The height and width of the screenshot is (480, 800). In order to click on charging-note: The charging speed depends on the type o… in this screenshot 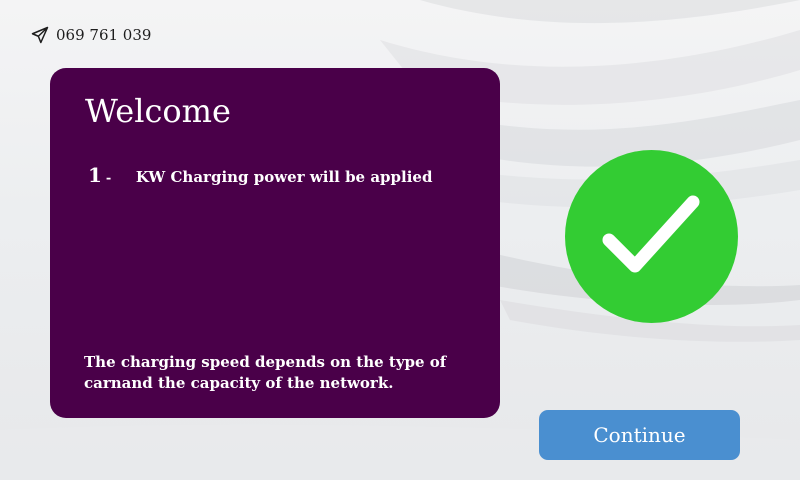, I will do `click(265, 372)`.